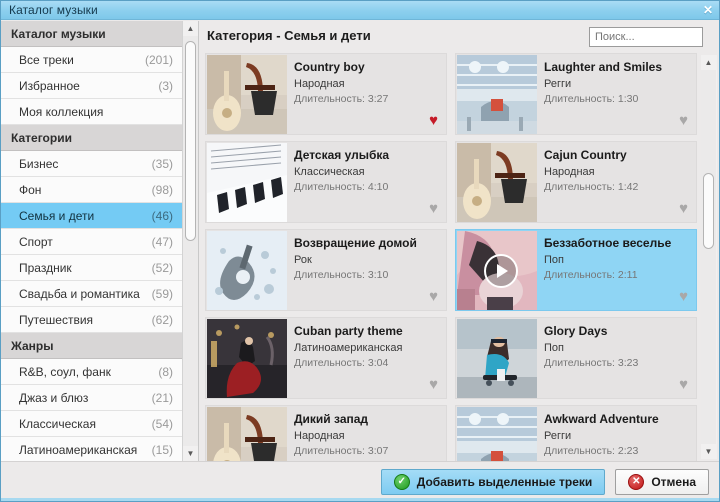  Describe the element at coordinates (341, 363) in the screenshot. I see `track-duration: Длительность: 3:04` at that location.